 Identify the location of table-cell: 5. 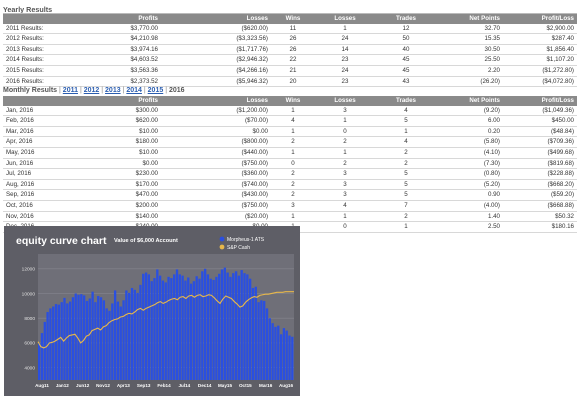
(406, 195).